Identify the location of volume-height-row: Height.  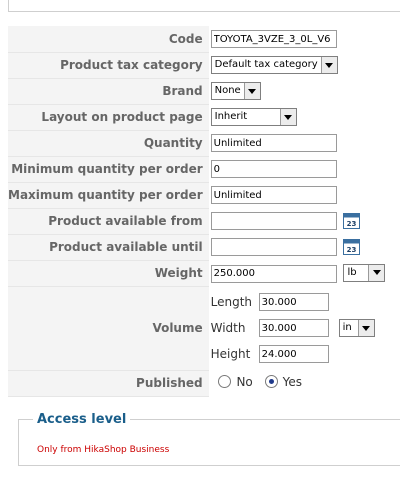
(305, 354).